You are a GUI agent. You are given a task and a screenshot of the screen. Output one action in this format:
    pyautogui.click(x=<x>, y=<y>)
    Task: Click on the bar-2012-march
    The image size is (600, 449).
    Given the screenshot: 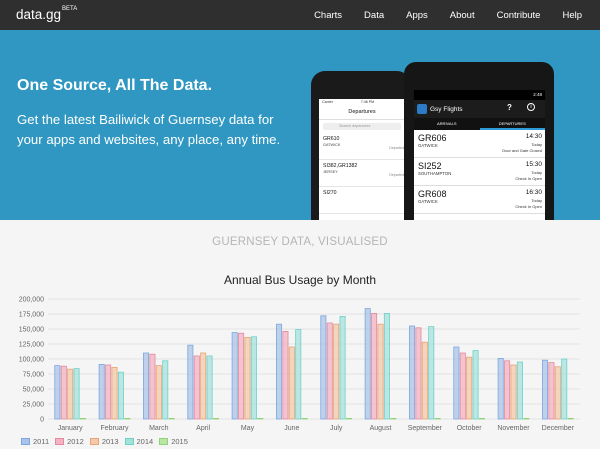 What is the action you would take?
    pyautogui.click(x=152, y=386)
    